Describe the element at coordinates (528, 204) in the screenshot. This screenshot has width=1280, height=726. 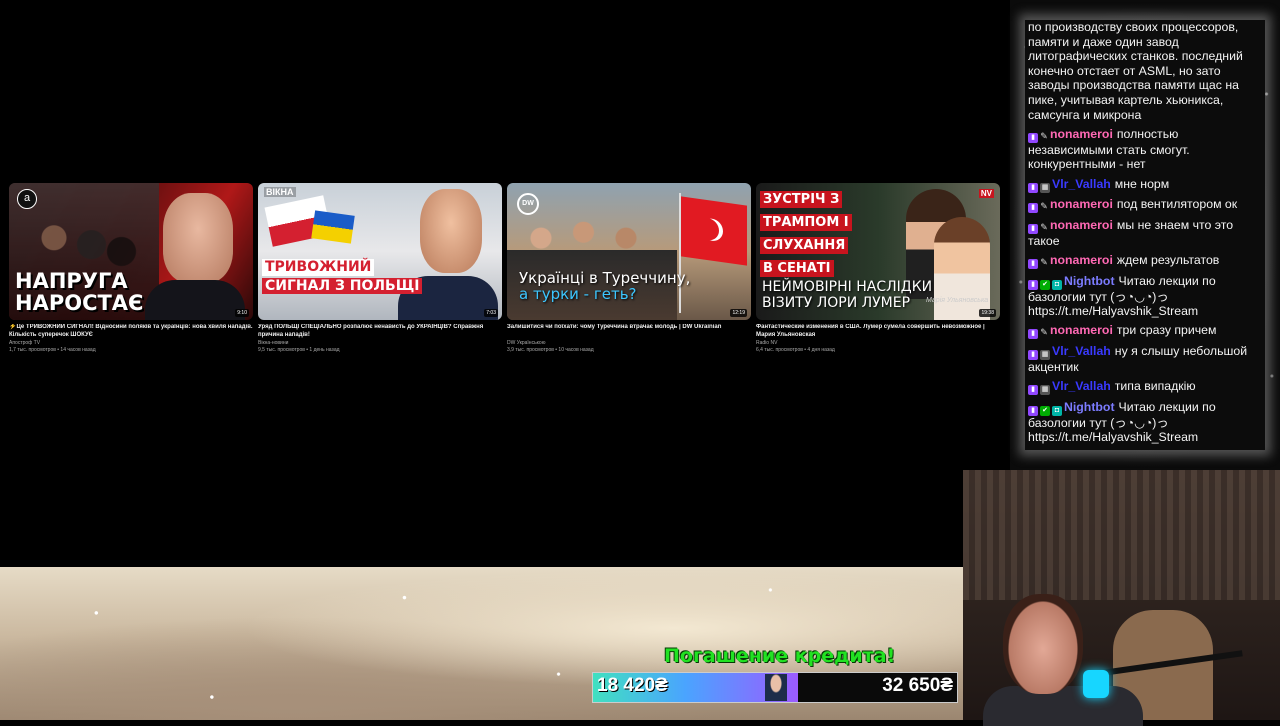
I see `dw-logo-icon: DW` at that location.